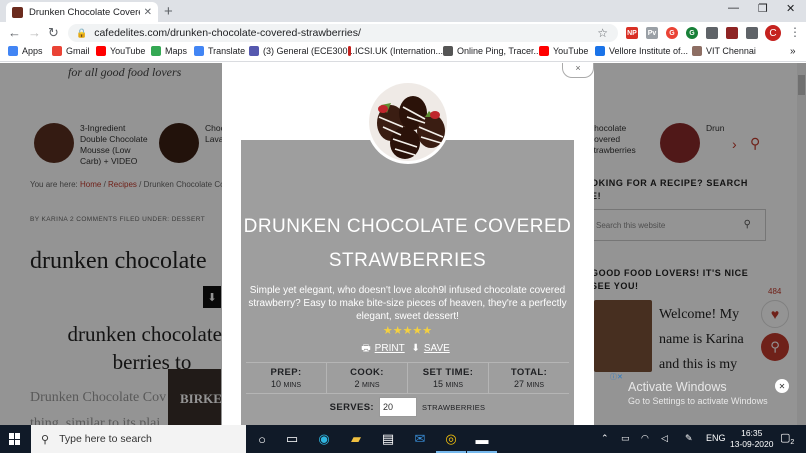 The height and width of the screenshot is (453, 806). Describe the element at coordinates (14, 32) in the screenshot. I see `back-icon: ←` at that location.